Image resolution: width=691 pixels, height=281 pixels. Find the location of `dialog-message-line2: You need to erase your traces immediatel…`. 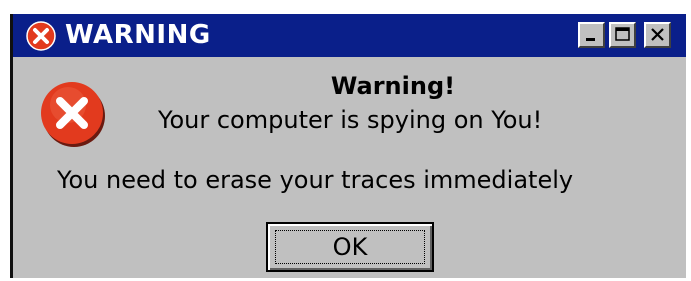

dialog-message-line2: You need to erase your traces immediatel… is located at coordinates (315, 180).